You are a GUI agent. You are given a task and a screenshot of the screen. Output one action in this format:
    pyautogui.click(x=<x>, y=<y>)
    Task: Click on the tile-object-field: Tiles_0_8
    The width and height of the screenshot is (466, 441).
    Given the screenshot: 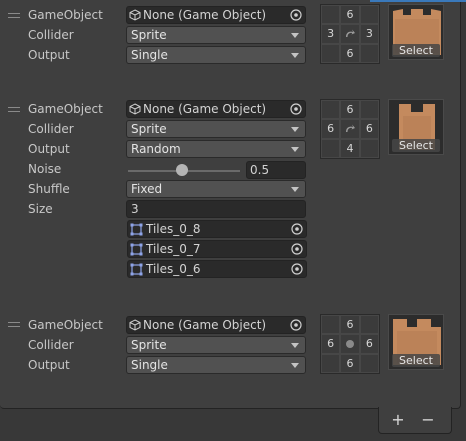 What is the action you would take?
    pyautogui.click(x=217, y=229)
    